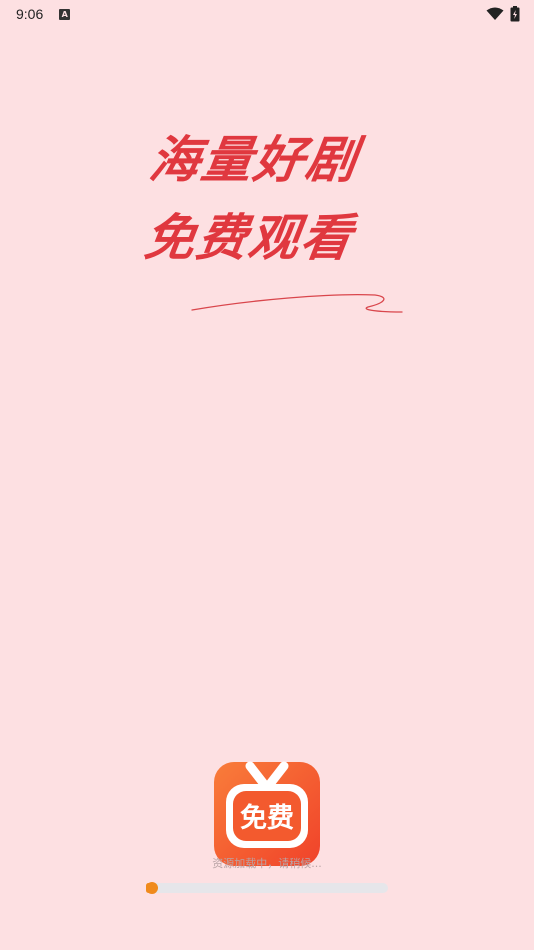 This screenshot has height=950, width=534. Describe the element at coordinates (297, 303) in the screenshot. I see `brush-swash-decoration` at that location.